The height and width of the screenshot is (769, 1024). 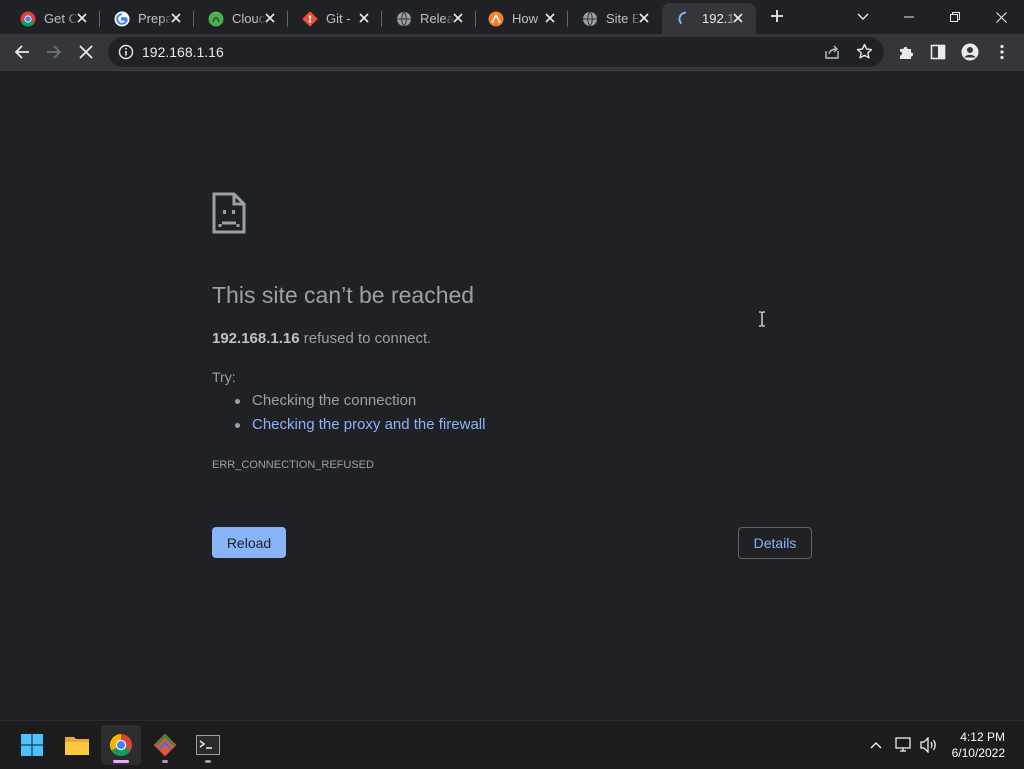 What do you see at coordinates (437, 18) in the screenshot?
I see `tab-title: Relea` at bounding box center [437, 18].